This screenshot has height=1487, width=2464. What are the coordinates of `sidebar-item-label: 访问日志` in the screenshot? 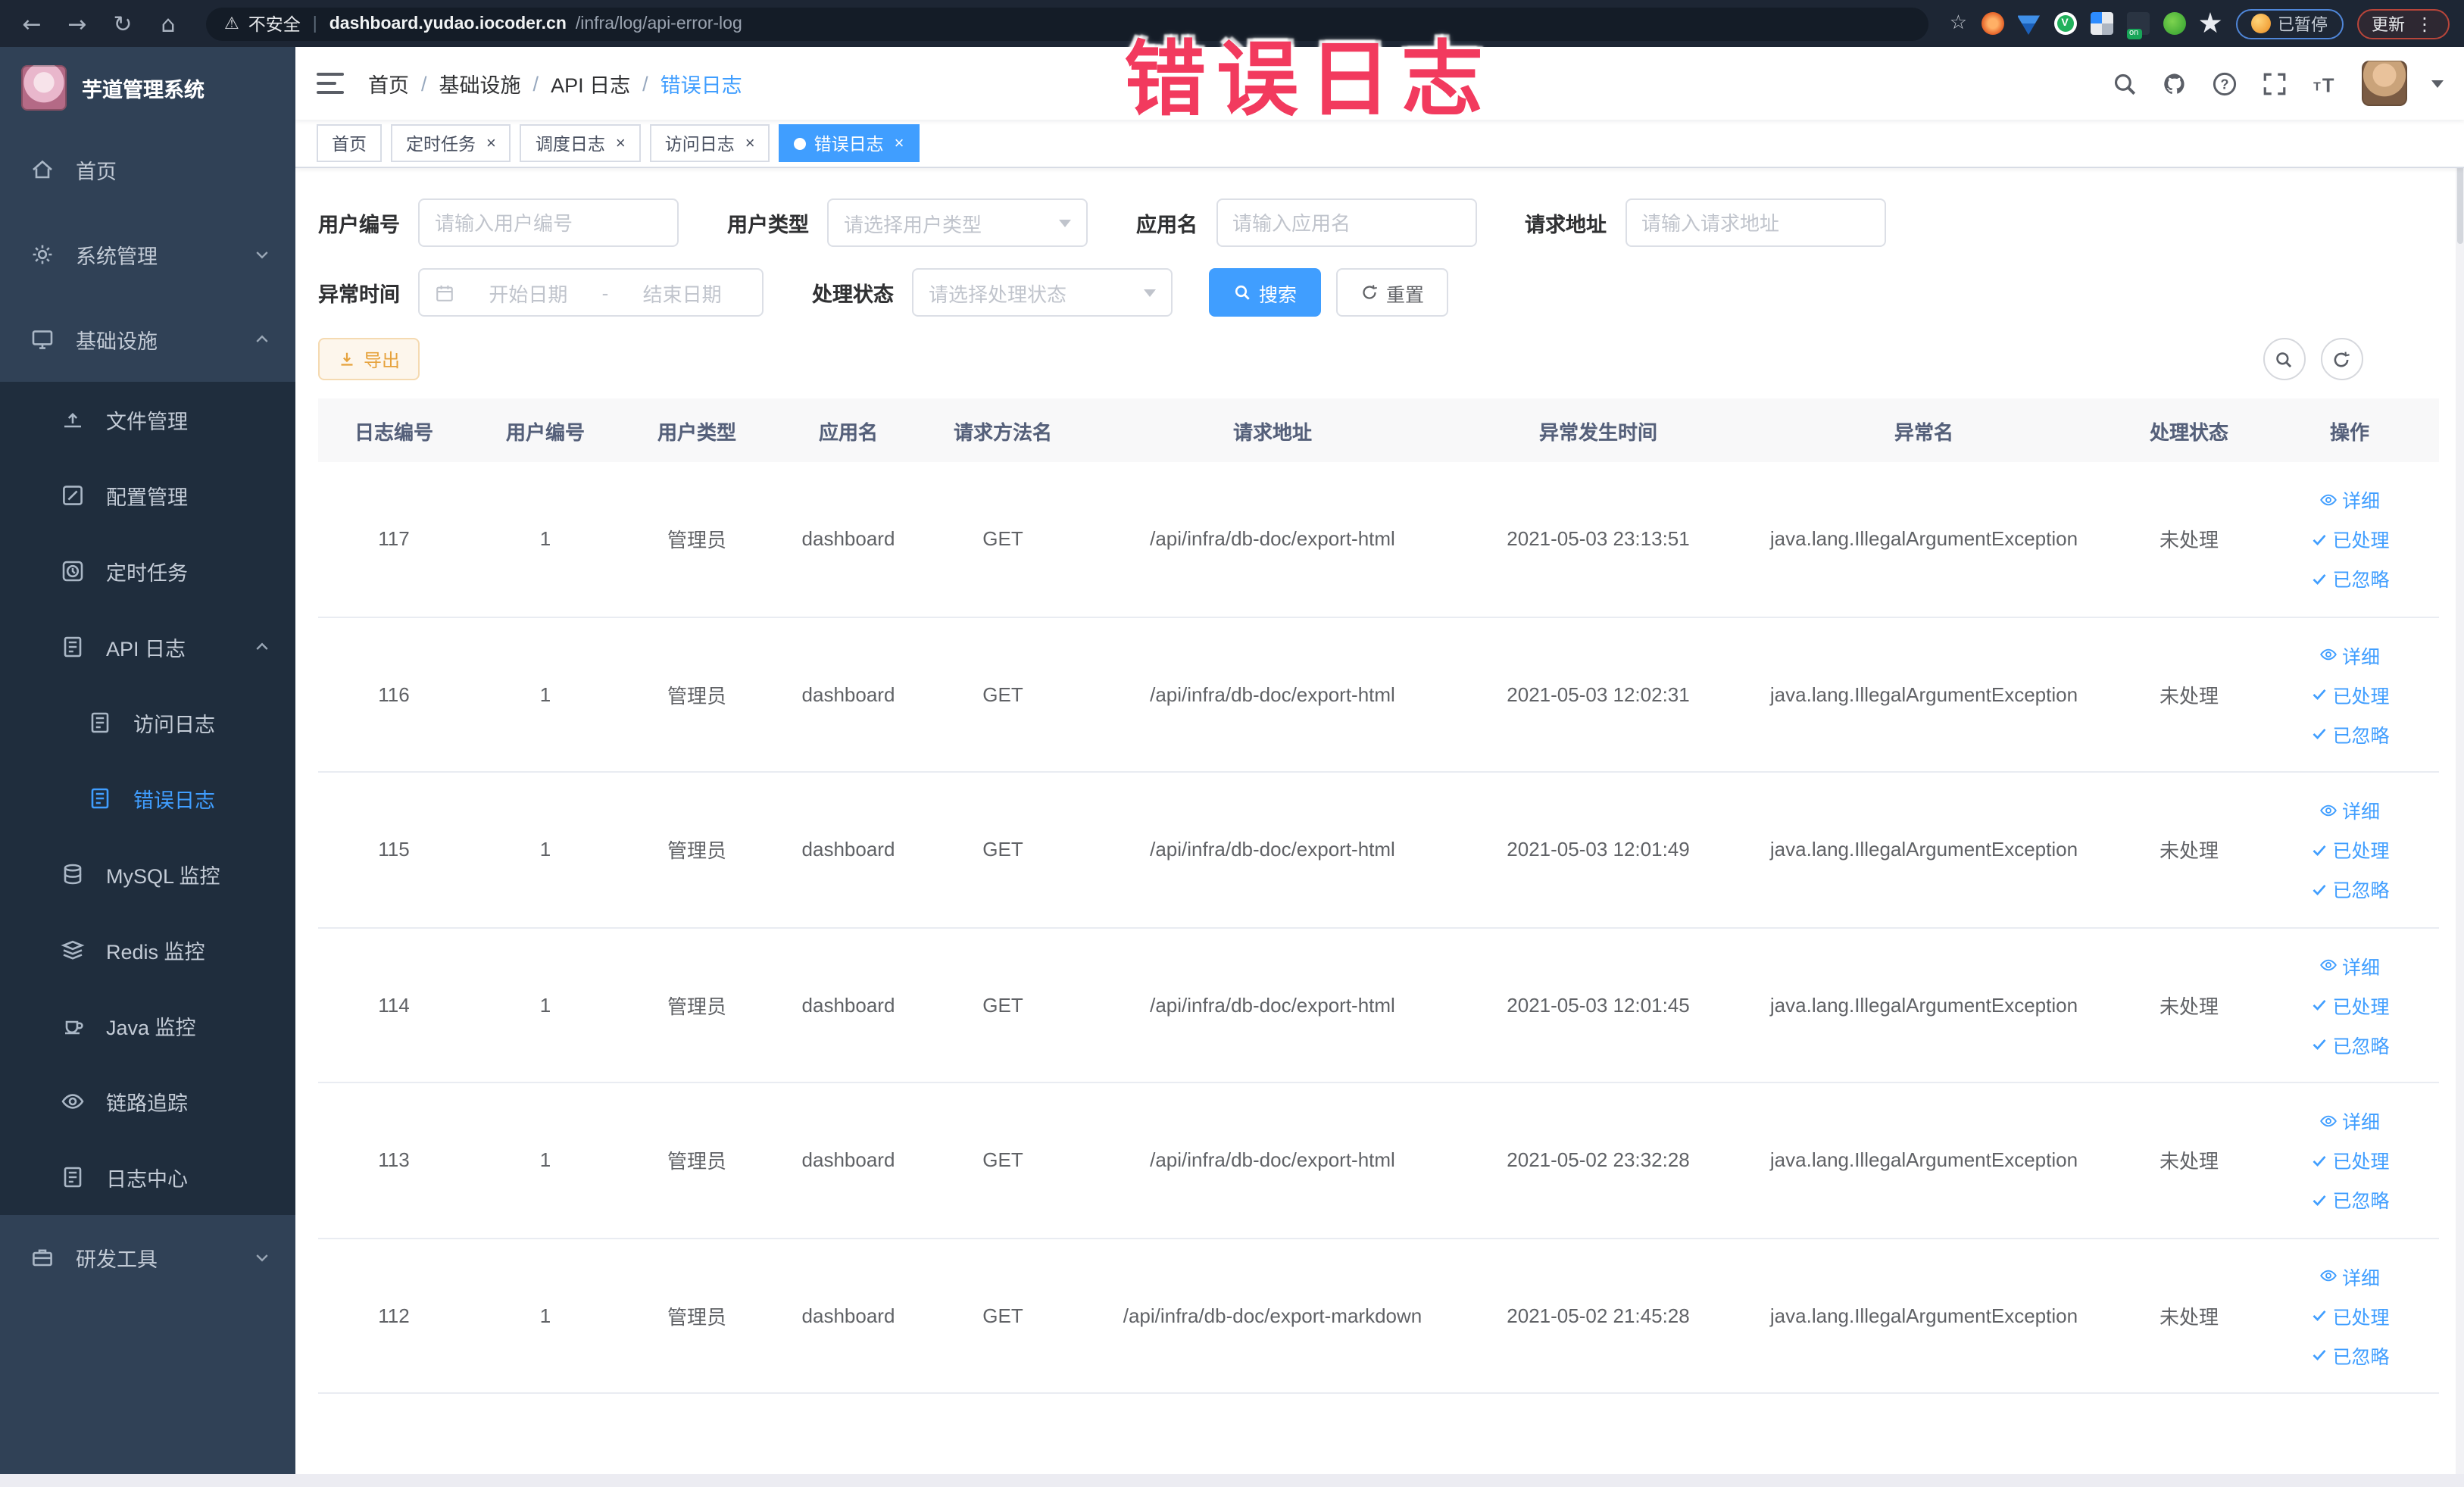 It's located at (174, 725).